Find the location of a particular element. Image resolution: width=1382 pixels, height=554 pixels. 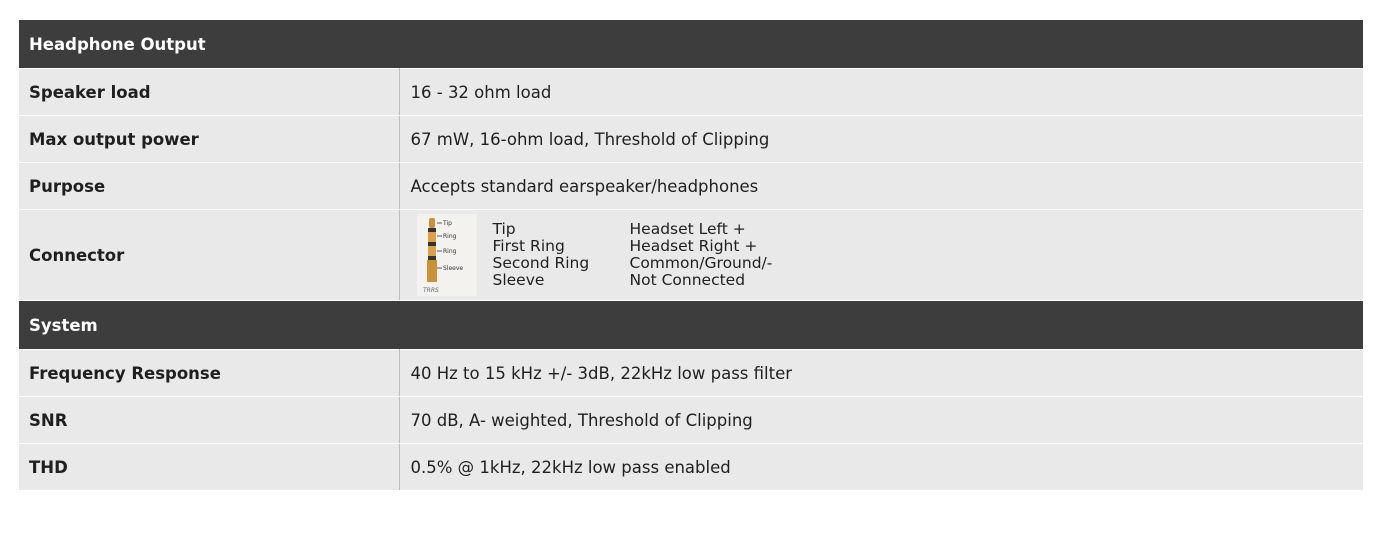

section-header-system: System is located at coordinates (691, 325).